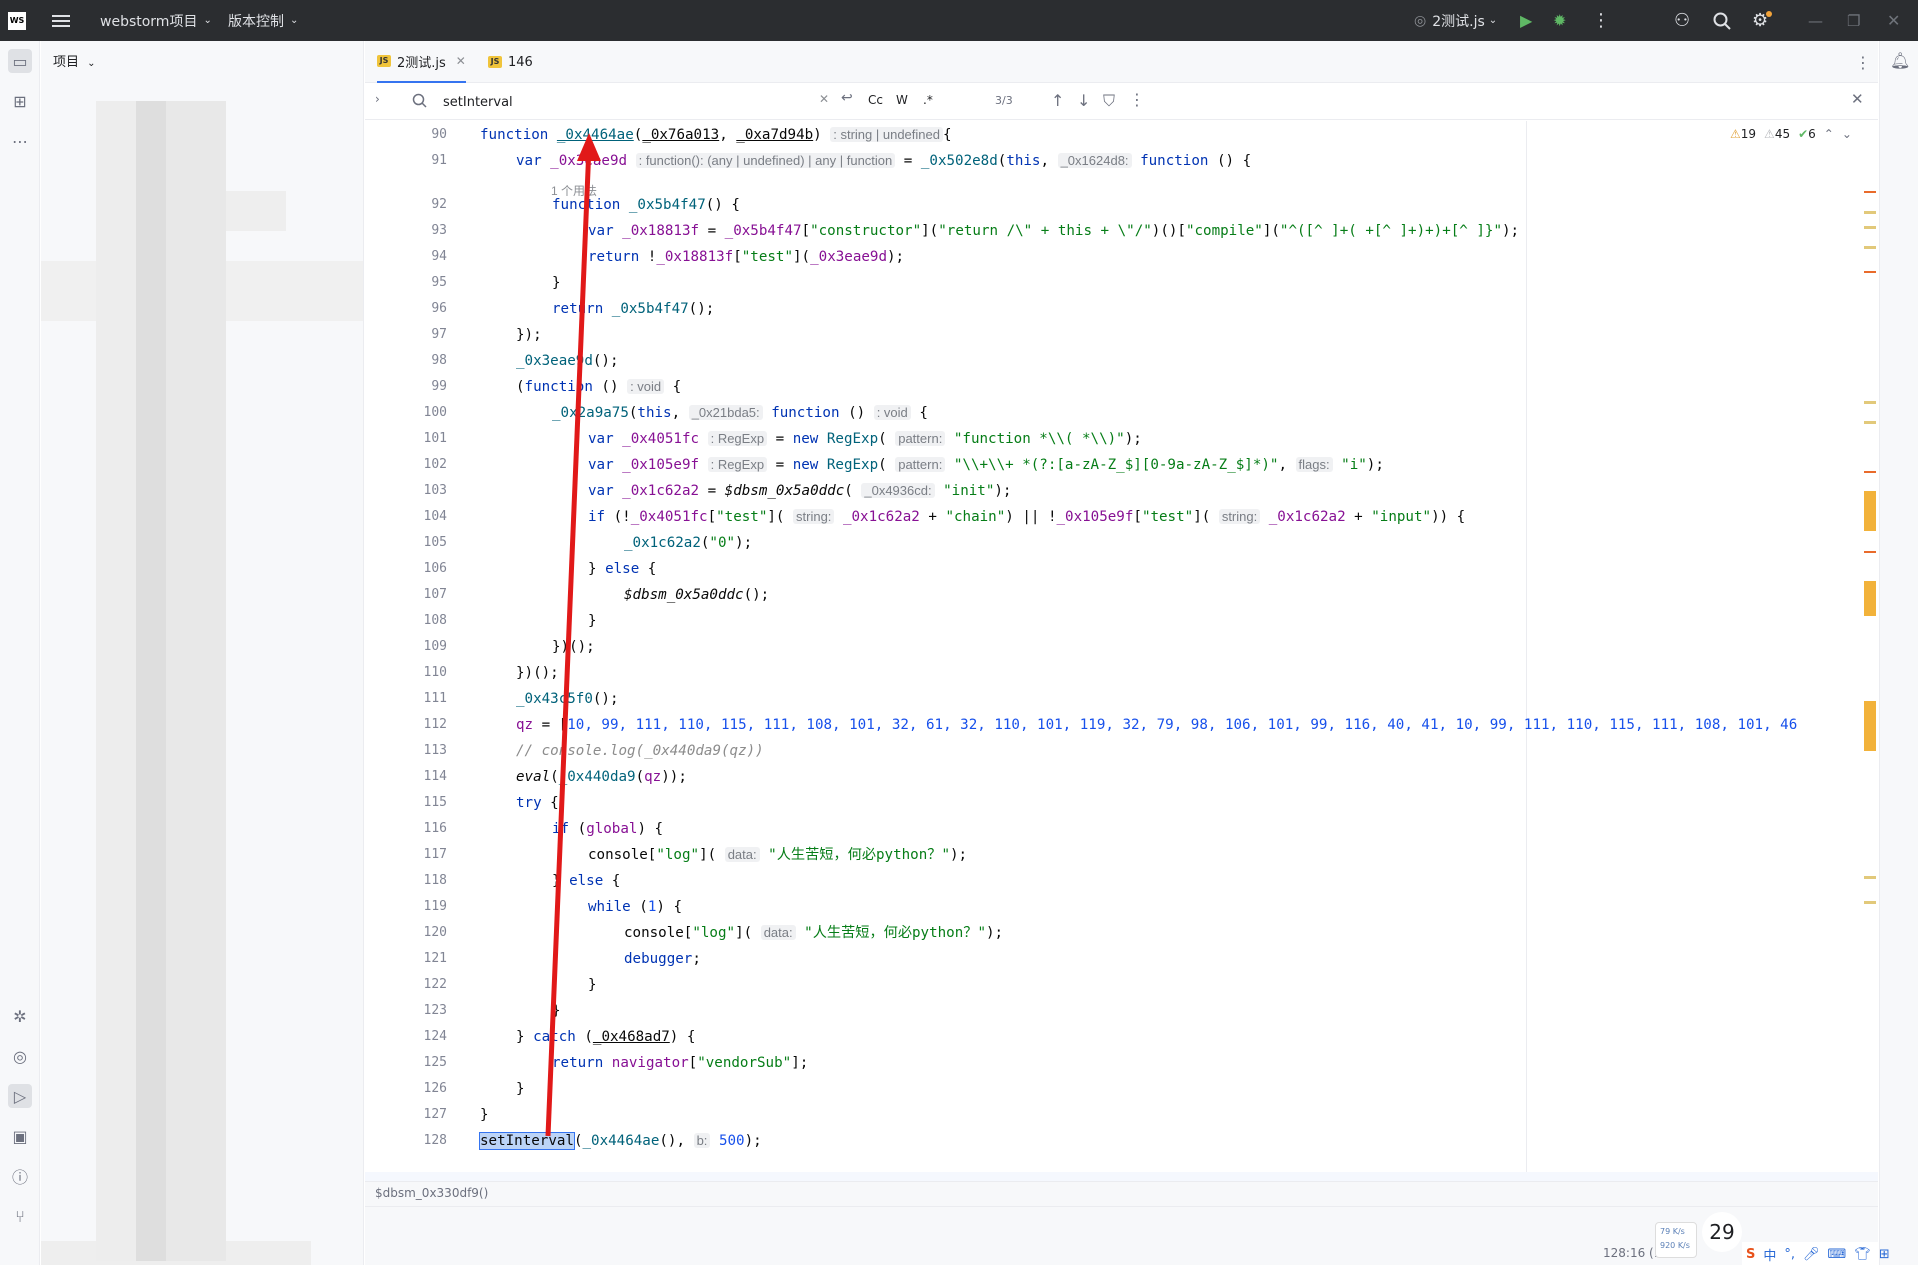 This screenshot has width=1918, height=1266. I want to click on problems-tool-button: ⓘ, so click(20, 1176).